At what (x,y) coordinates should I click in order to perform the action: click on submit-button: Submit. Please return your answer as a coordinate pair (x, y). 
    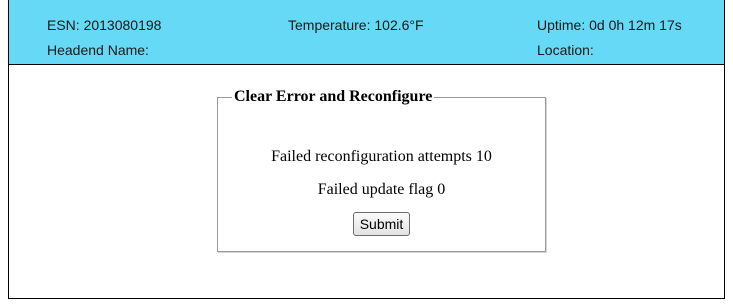
    Looking at the image, I should click on (381, 224).